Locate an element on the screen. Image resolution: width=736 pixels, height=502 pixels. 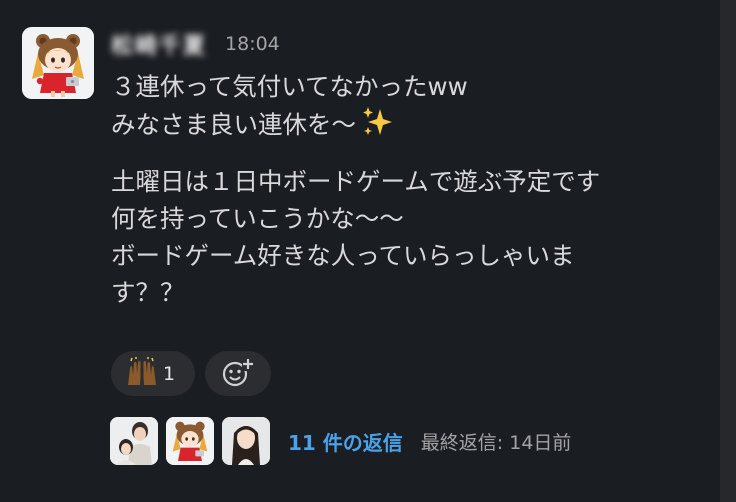
message-line: 何を持っていこうかな〜〜 is located at coordinates (257, 218).